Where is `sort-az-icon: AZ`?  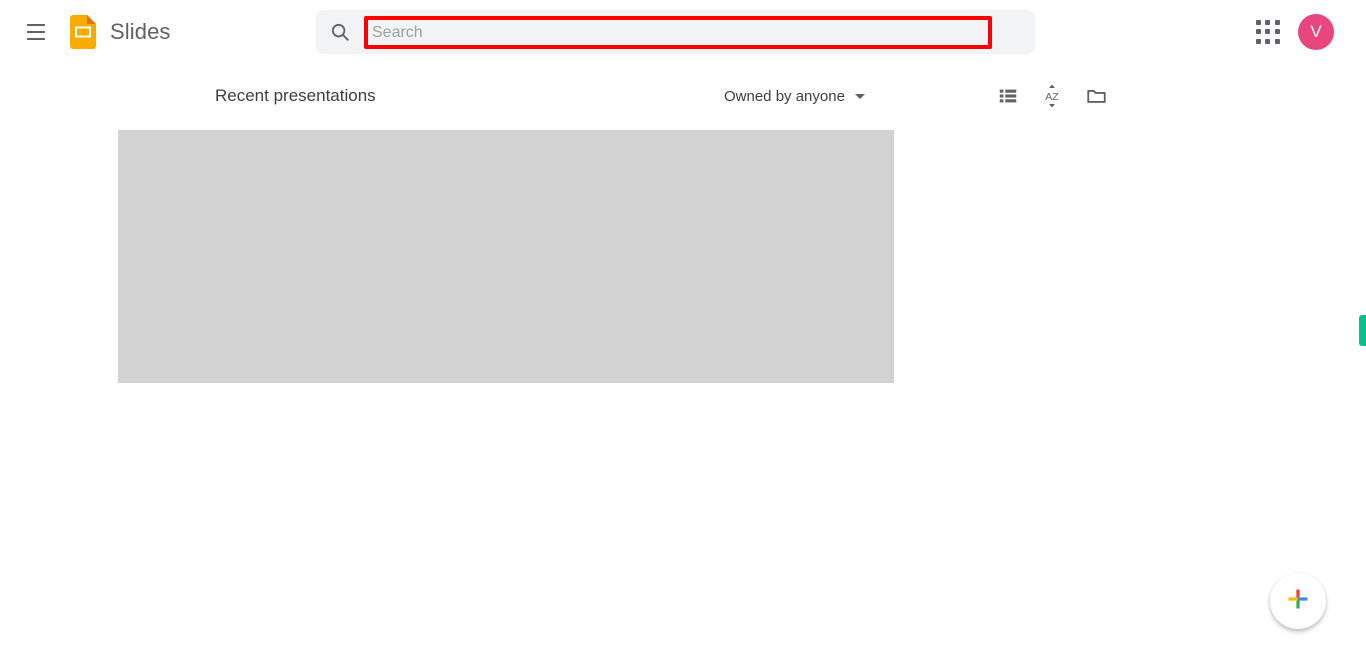
sort-az-icon: AZ is located at coordinates (1052, 96).